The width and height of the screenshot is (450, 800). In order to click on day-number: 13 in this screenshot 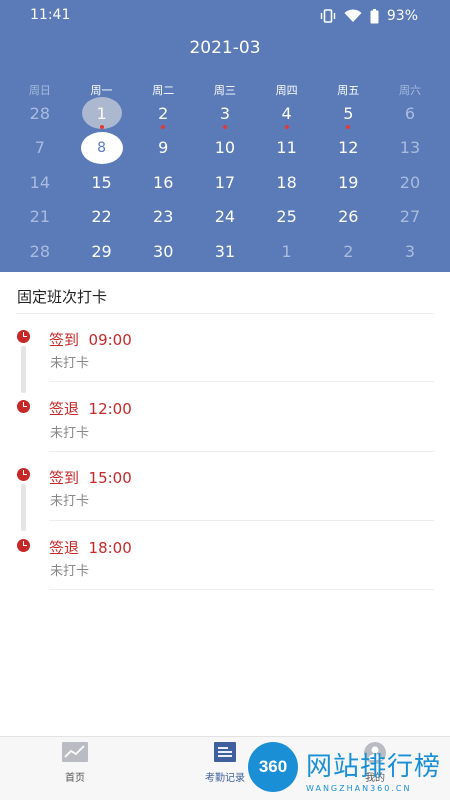, I will do `click(410, 148)`.